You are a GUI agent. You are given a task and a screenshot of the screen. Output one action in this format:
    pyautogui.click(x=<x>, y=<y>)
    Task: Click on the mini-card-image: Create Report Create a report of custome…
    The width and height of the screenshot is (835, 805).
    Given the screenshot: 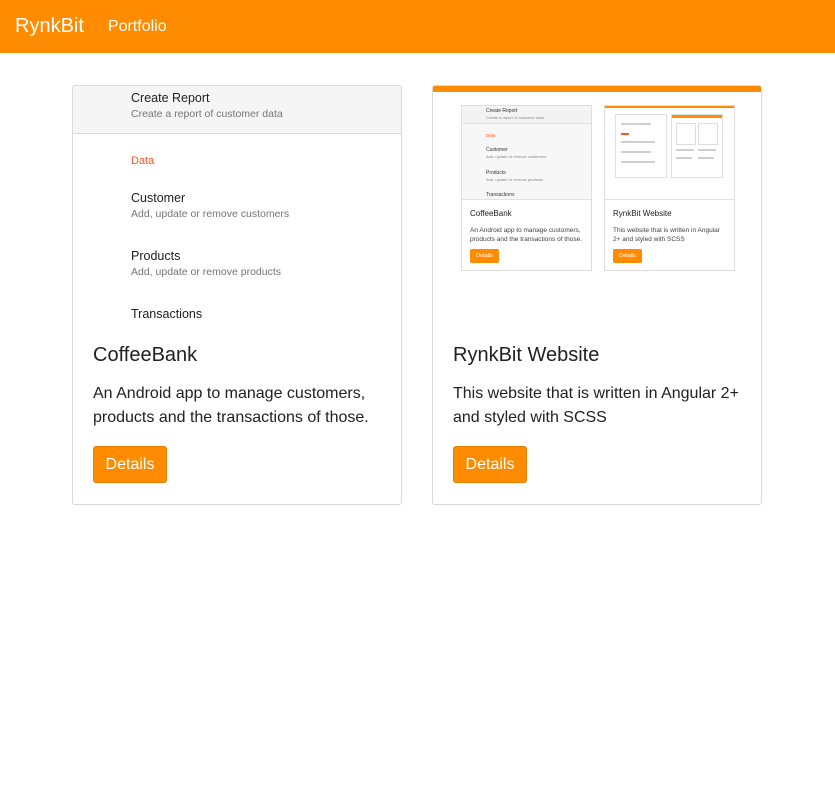 What is the action you would take?
    pyautogui.click(x=526, y=153)
    